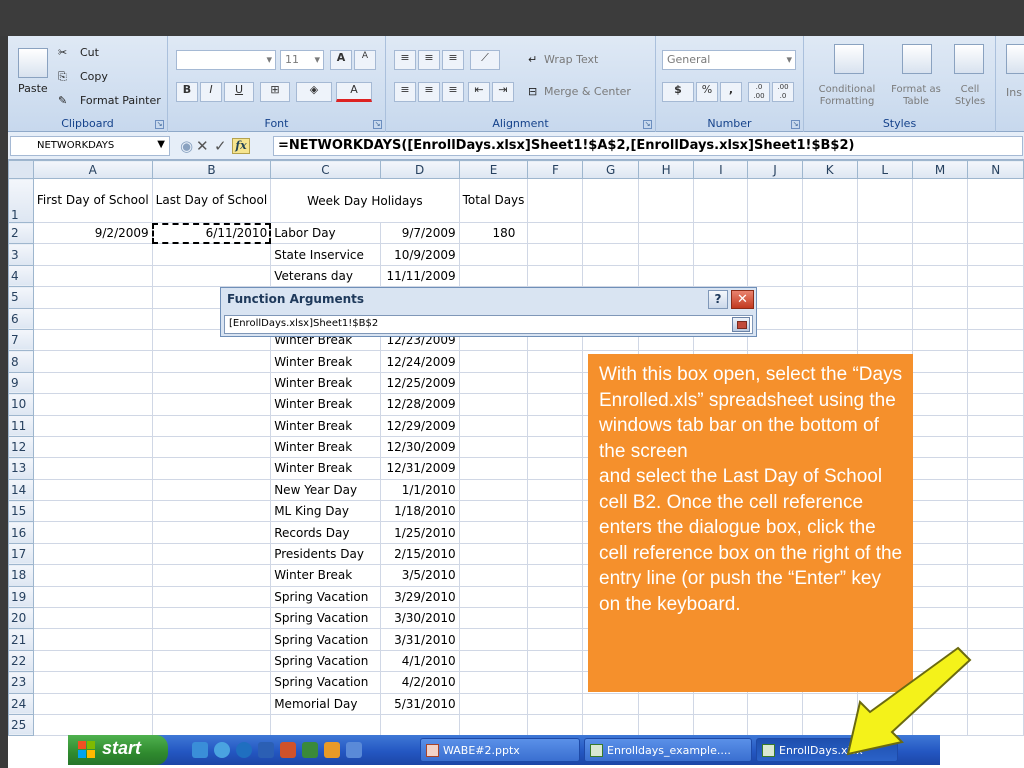 This screenshot has width=1024, height=768. What do you see at coordinates (453, 92) in the screenshot?
I see `align-right-icon: ≡` at bounding box center [453, 92].